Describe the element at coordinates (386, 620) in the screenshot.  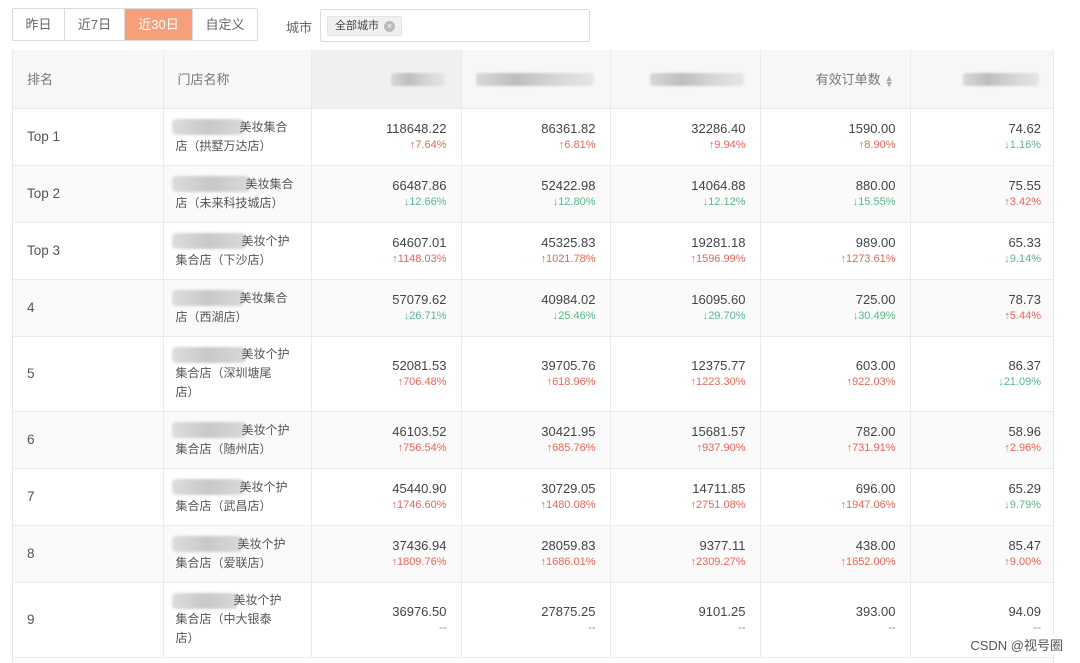
I see `metric-1-cell: 36976.50 --` at that location.